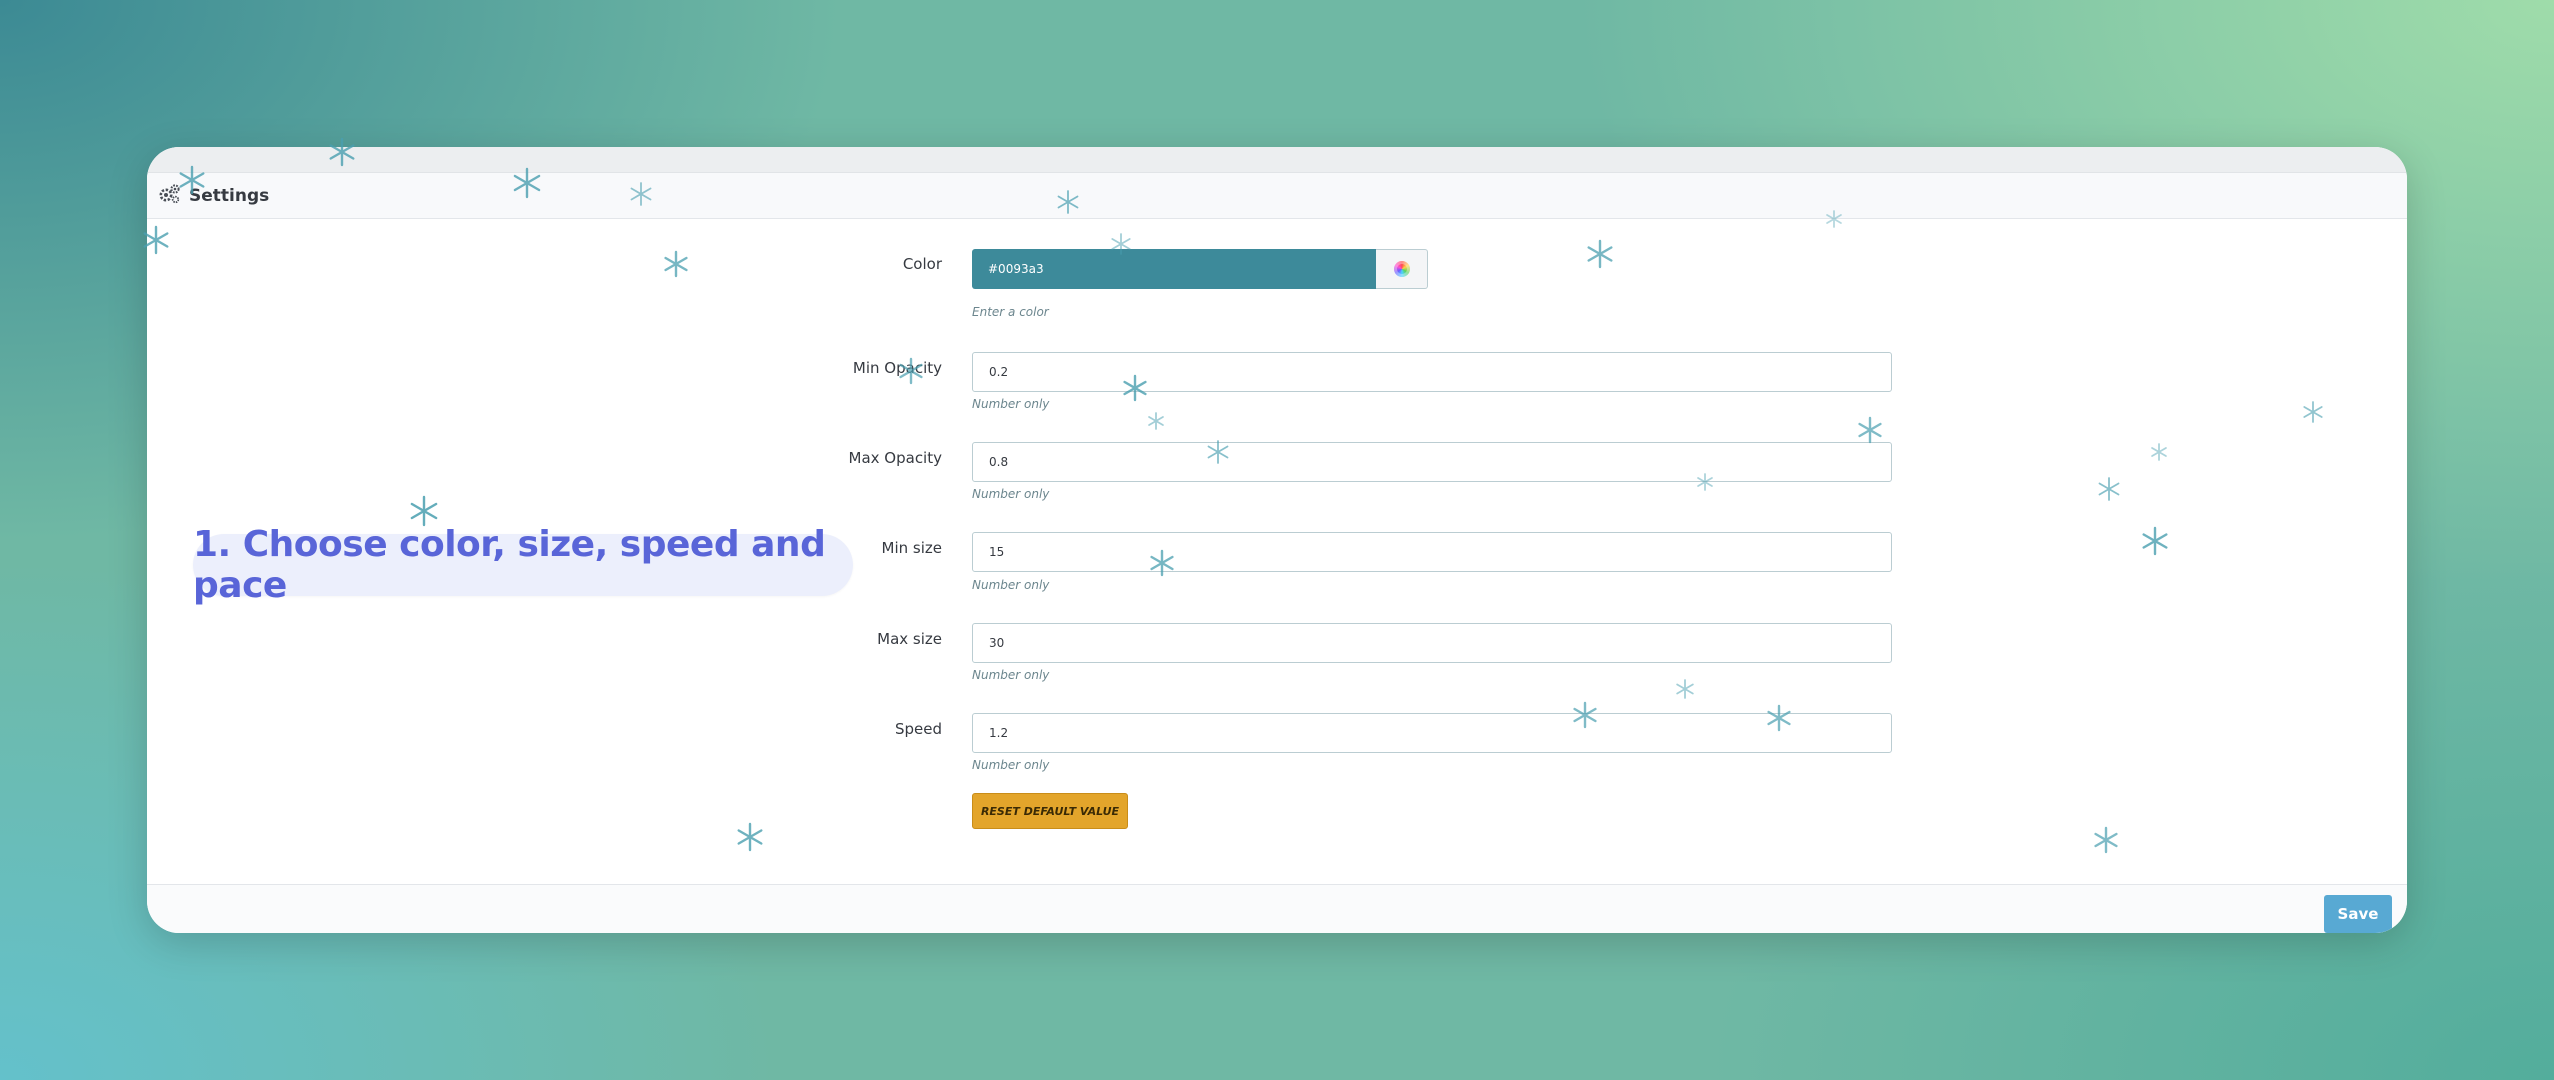 This screenshot has width=2554, height=1080. I want to click on window-top-strip, so click(1277, 160).